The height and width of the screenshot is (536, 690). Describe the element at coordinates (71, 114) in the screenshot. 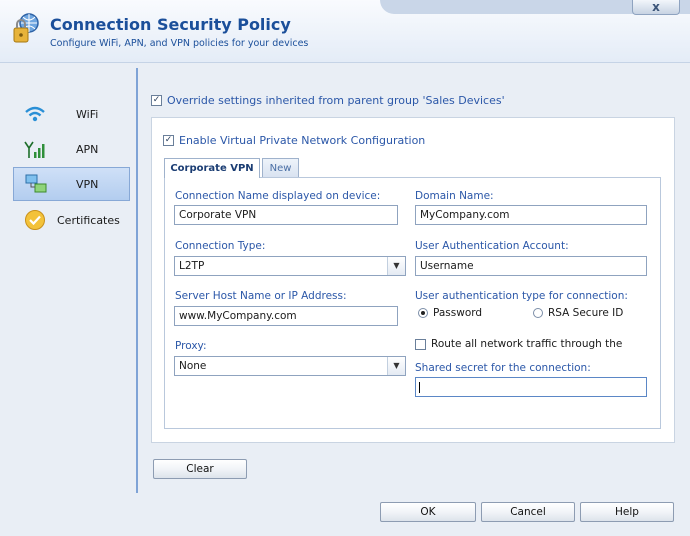

I see `sidebar-item-wifi: WiFi` at that location.